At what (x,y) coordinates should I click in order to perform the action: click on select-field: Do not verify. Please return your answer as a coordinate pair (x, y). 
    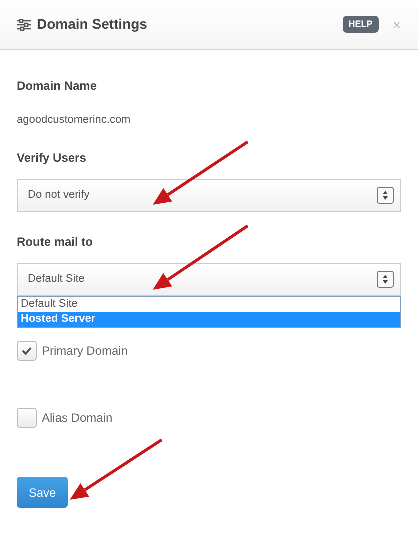
    Looking at the image, I should click on (209, 195).